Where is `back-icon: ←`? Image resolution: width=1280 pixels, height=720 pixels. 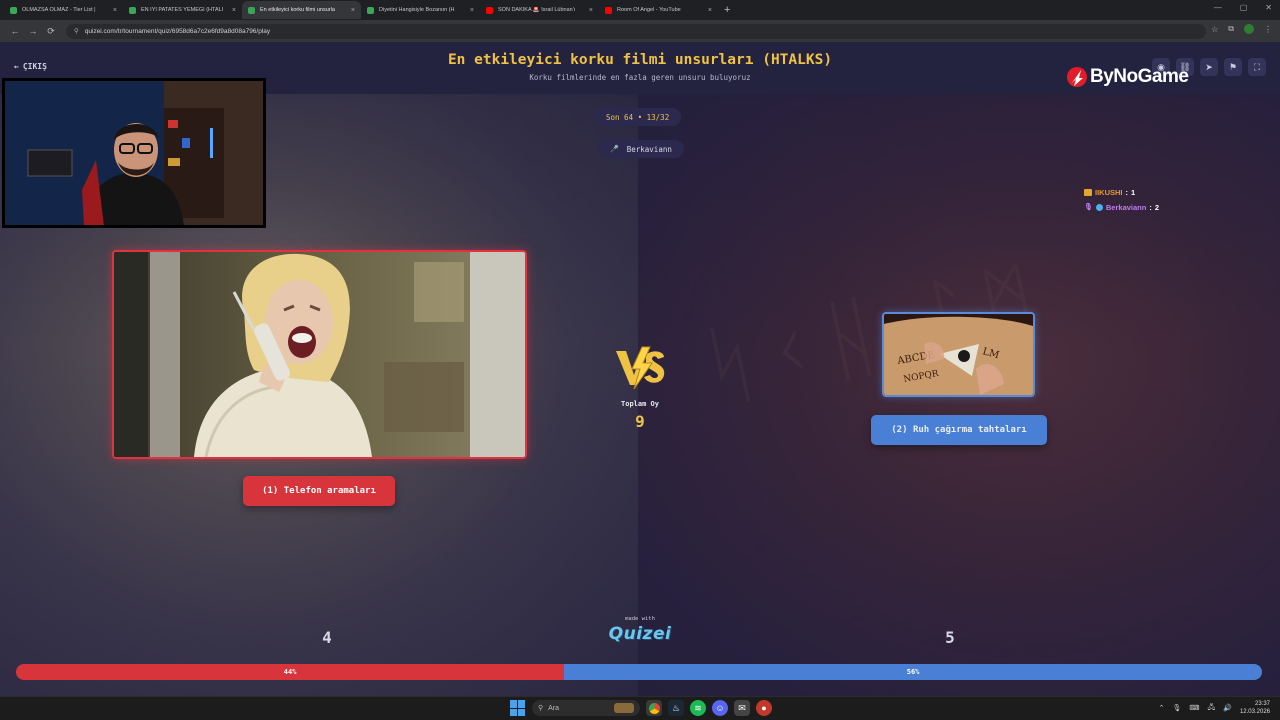
back-icon: ← is located at coordinates (15, 31).